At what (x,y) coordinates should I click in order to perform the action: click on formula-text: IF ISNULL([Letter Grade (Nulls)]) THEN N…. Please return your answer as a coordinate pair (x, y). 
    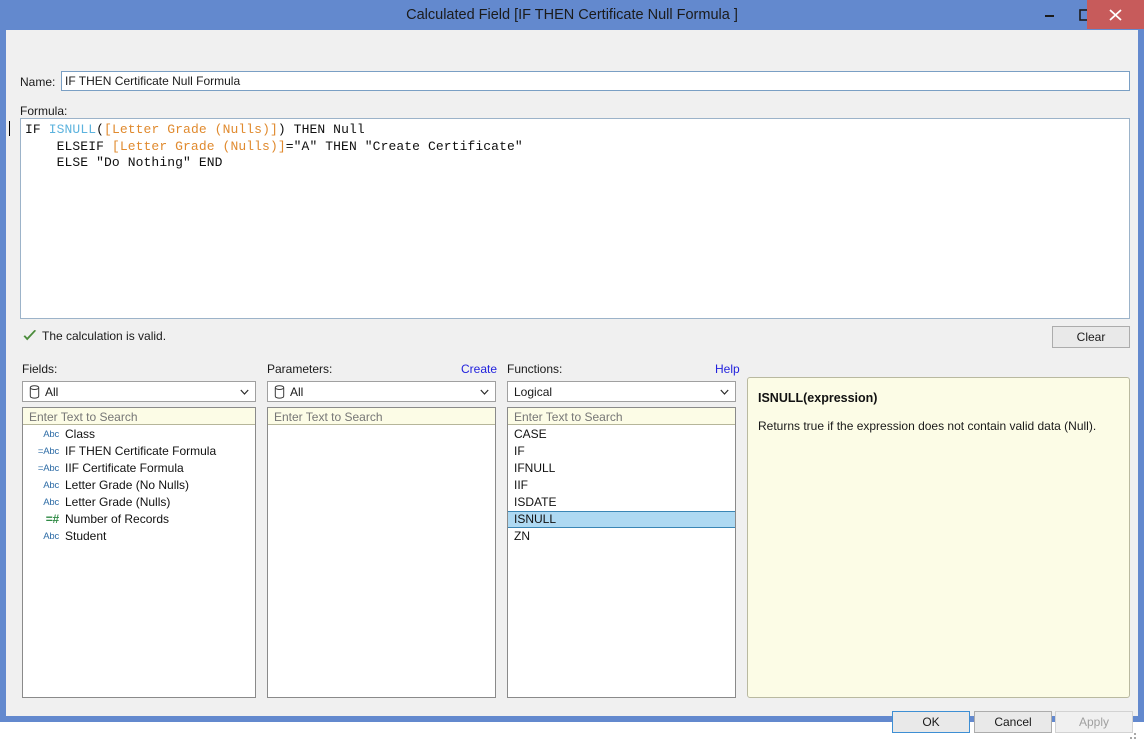
    Looking at the image, I should click on (274, 147).